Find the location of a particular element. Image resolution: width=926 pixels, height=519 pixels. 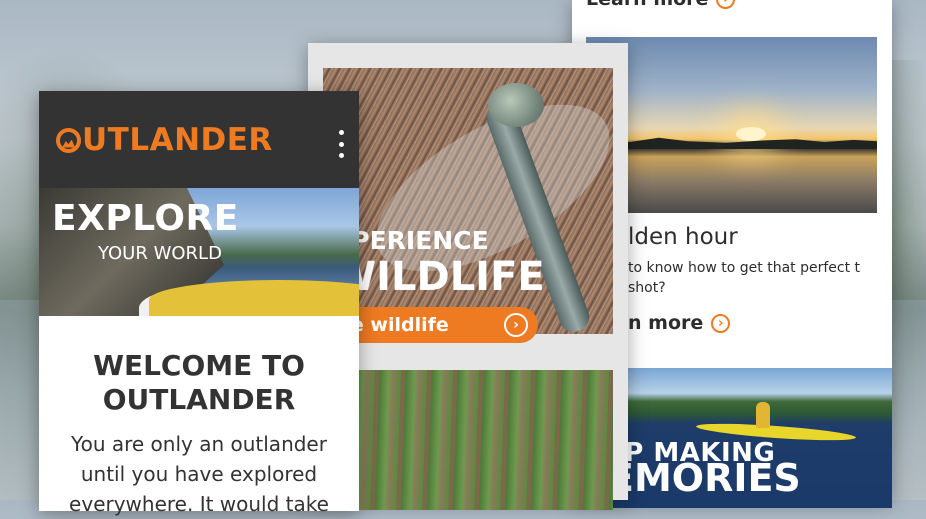

hero-subtitle: YOUR WORLD is located at coordinates (160, 253).